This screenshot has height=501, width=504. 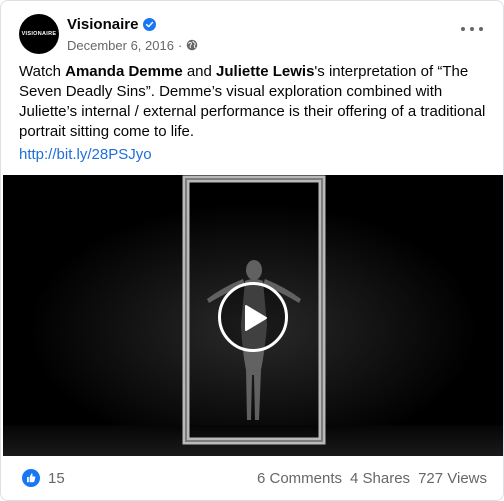 I want to click on post-header: VISIONAIRE Visionaire December 6, 2016 ·, so click(x=108, y=34).